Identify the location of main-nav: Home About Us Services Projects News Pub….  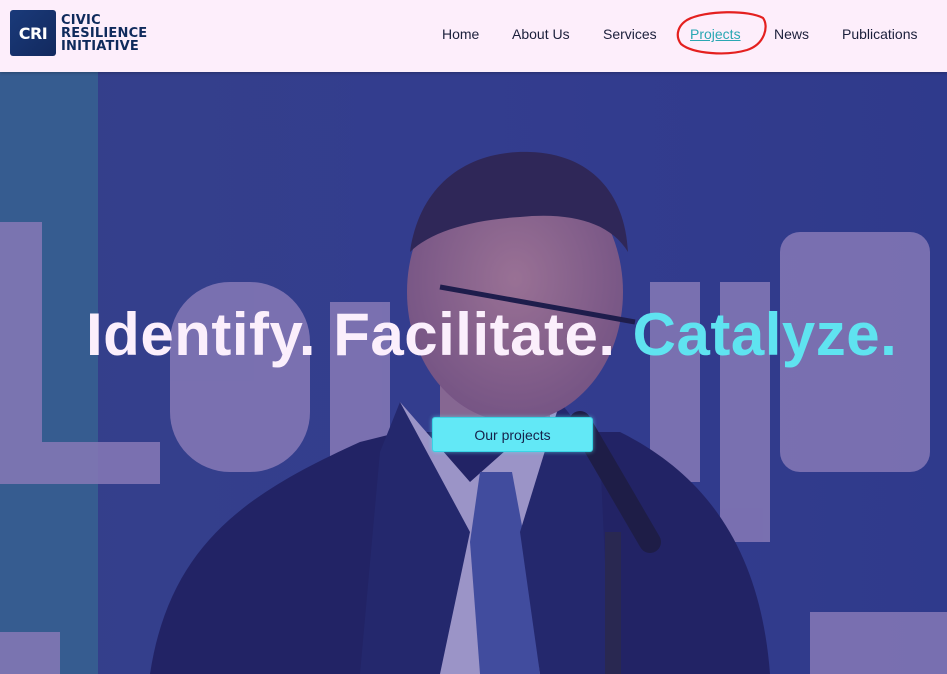
(473, 35).